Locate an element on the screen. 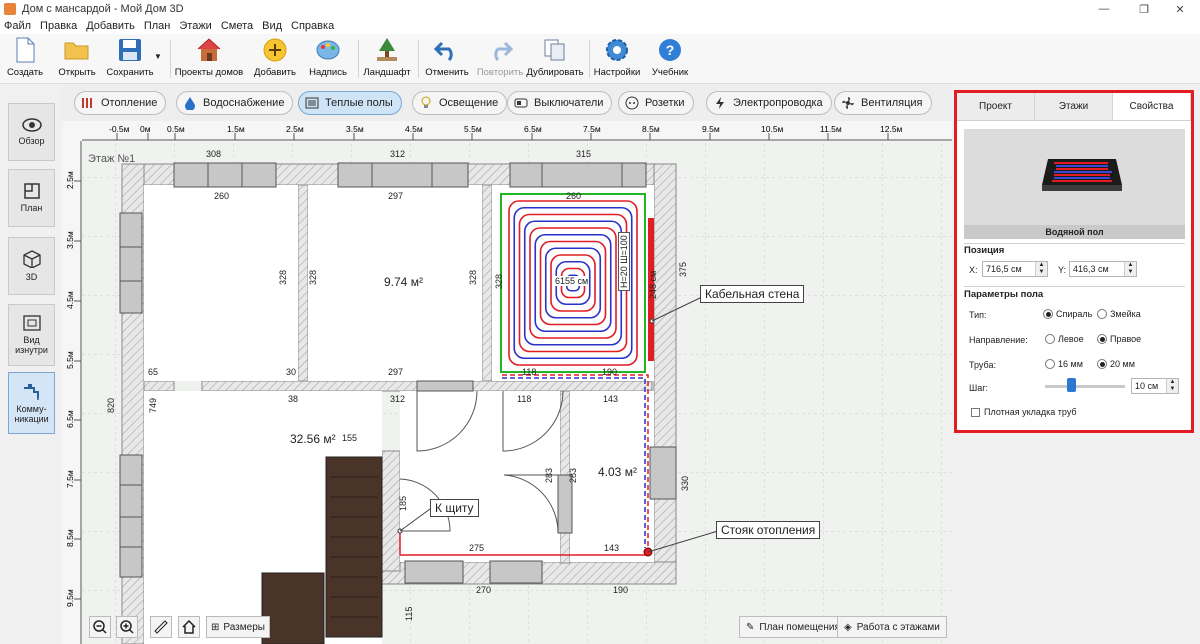 The height and width of the screenshot is (644, 1200). dimension-label: 115 is located at coordinates (409, 614).